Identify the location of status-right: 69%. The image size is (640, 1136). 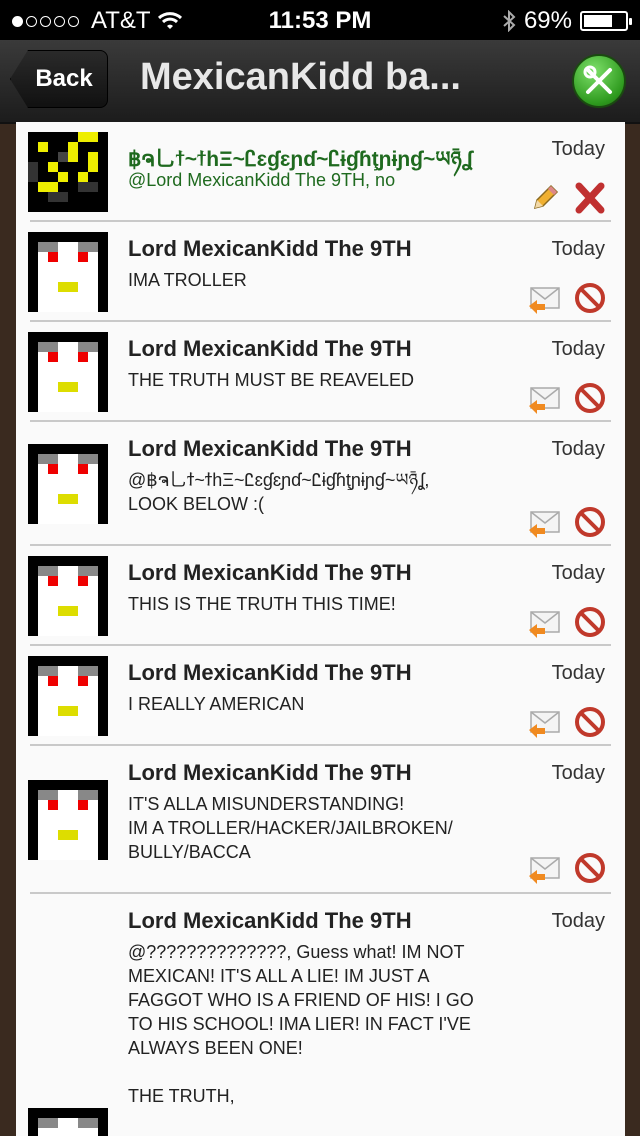
(567, 21).